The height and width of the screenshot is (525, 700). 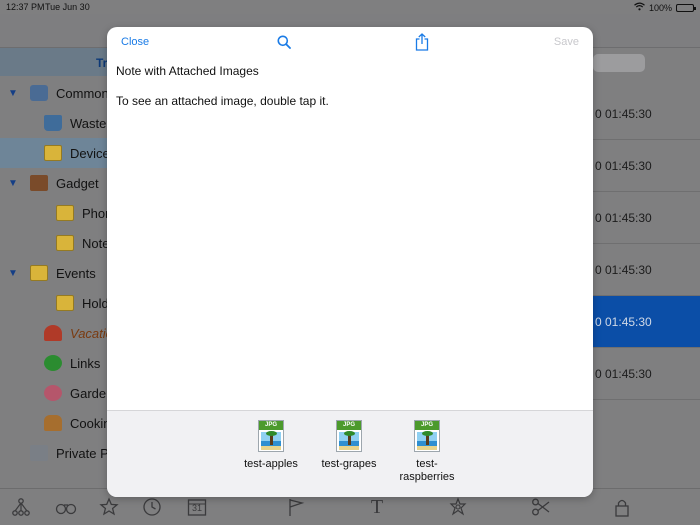 I want to click on status-bar: 12:37 PM Tue Jun 30 100%, so click(x=350, y=7).